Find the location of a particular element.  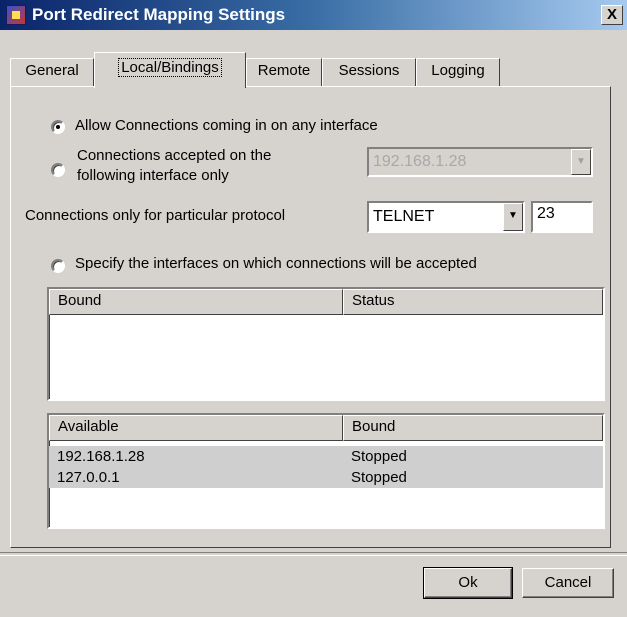

interface-combo: 192.168.1.28 ▼ is located at coordinates (480, 162).